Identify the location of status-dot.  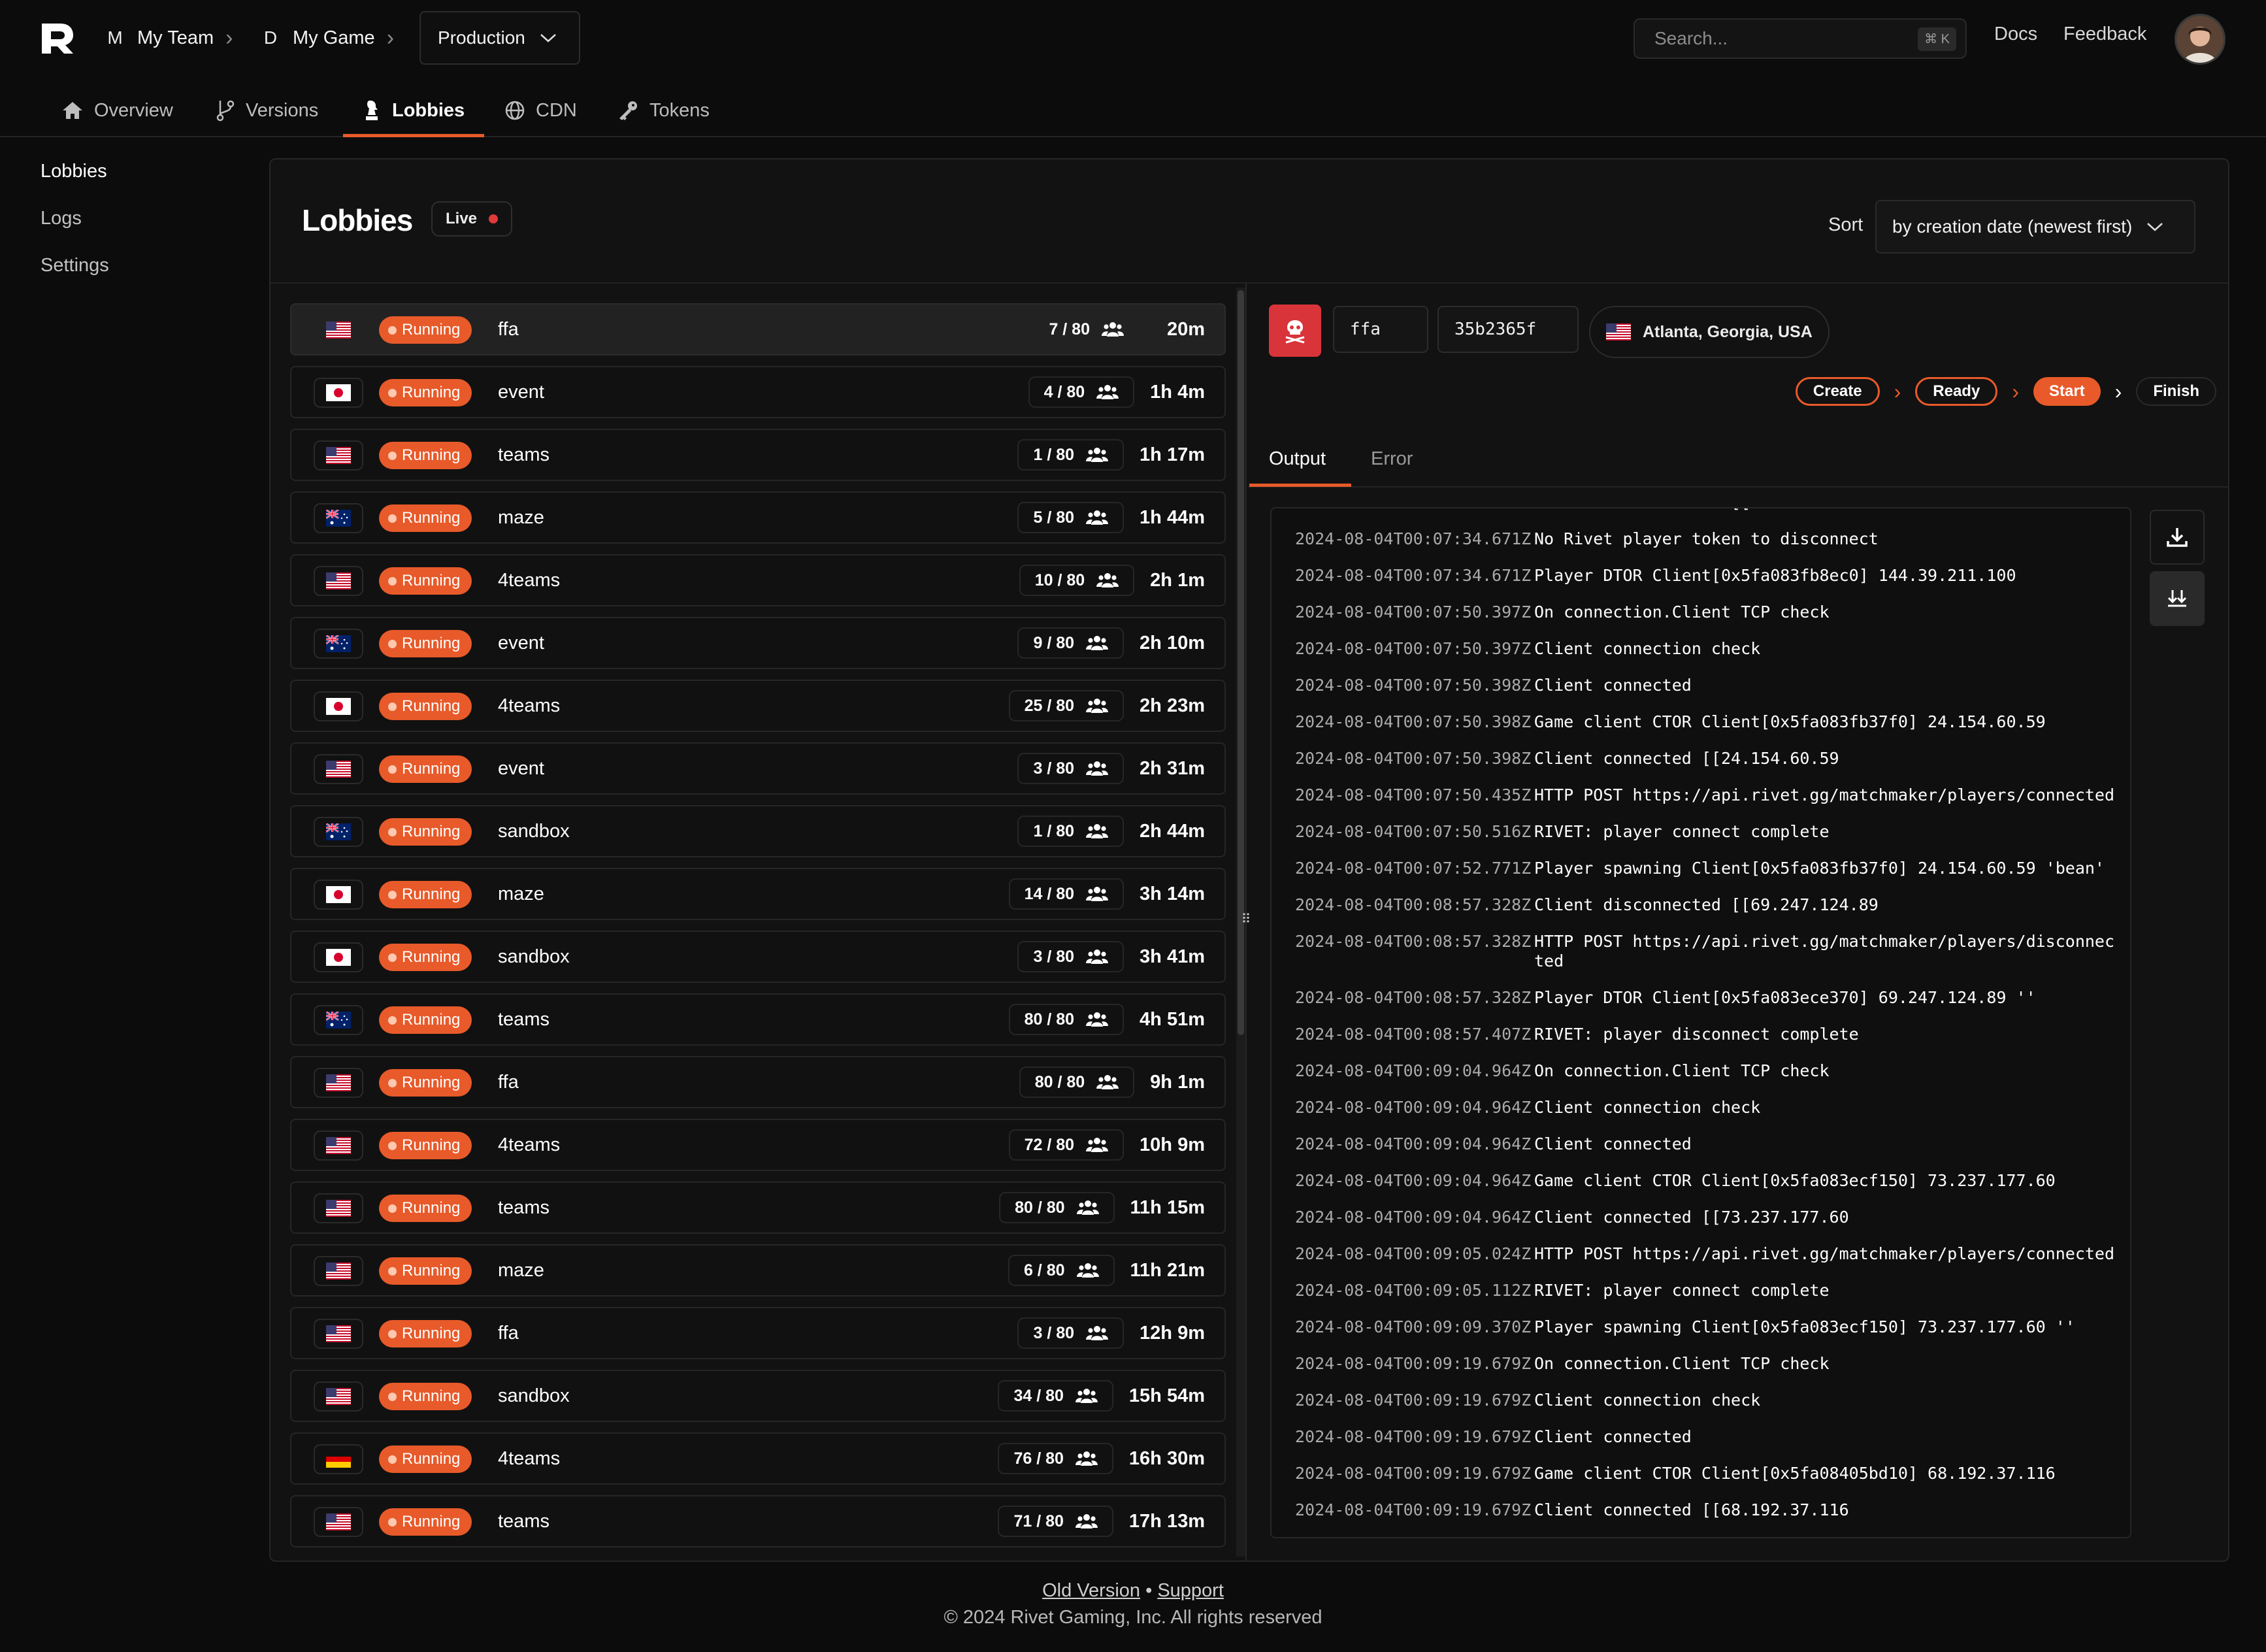
(392, 393).